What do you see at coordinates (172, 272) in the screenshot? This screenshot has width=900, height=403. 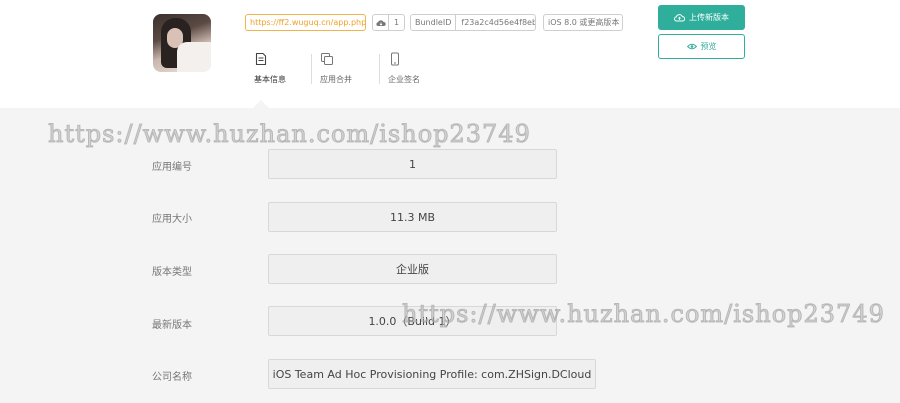 I see `version-type-label: 版本类型` at bounding box center [172, 272].